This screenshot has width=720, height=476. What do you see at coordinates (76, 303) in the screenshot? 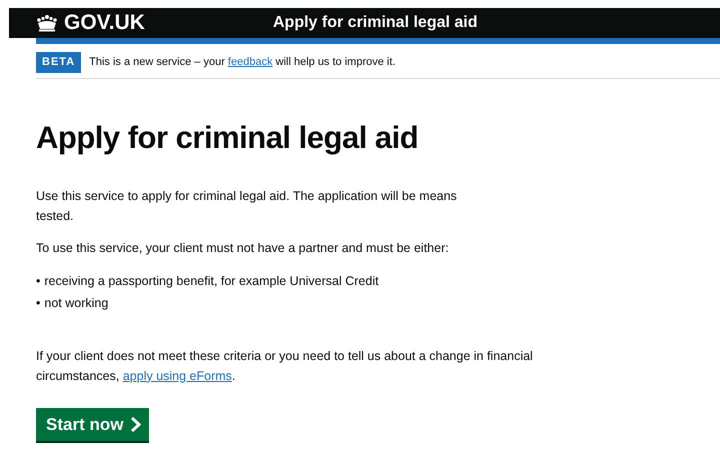
I see `list-item: not working` at bounding box center [76, 303].